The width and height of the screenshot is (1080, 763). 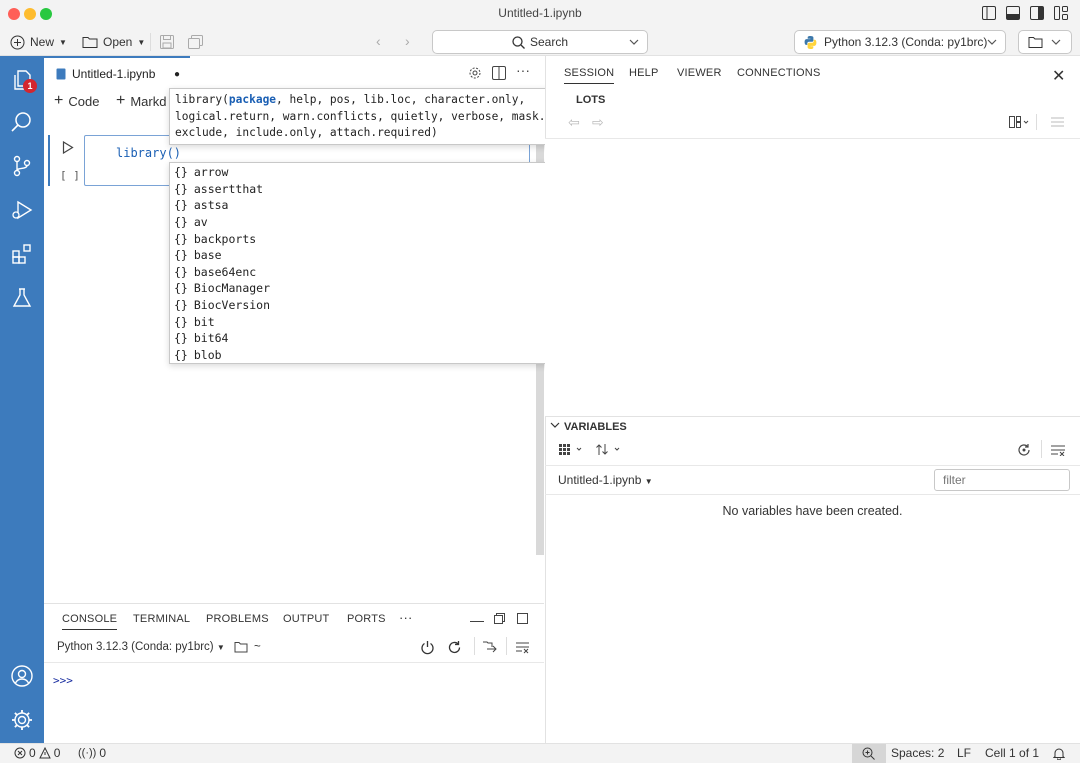 I want to click on interpreter-selector: Python 3.12.3 (Conda: py1brc), so click(x=900, y=42).